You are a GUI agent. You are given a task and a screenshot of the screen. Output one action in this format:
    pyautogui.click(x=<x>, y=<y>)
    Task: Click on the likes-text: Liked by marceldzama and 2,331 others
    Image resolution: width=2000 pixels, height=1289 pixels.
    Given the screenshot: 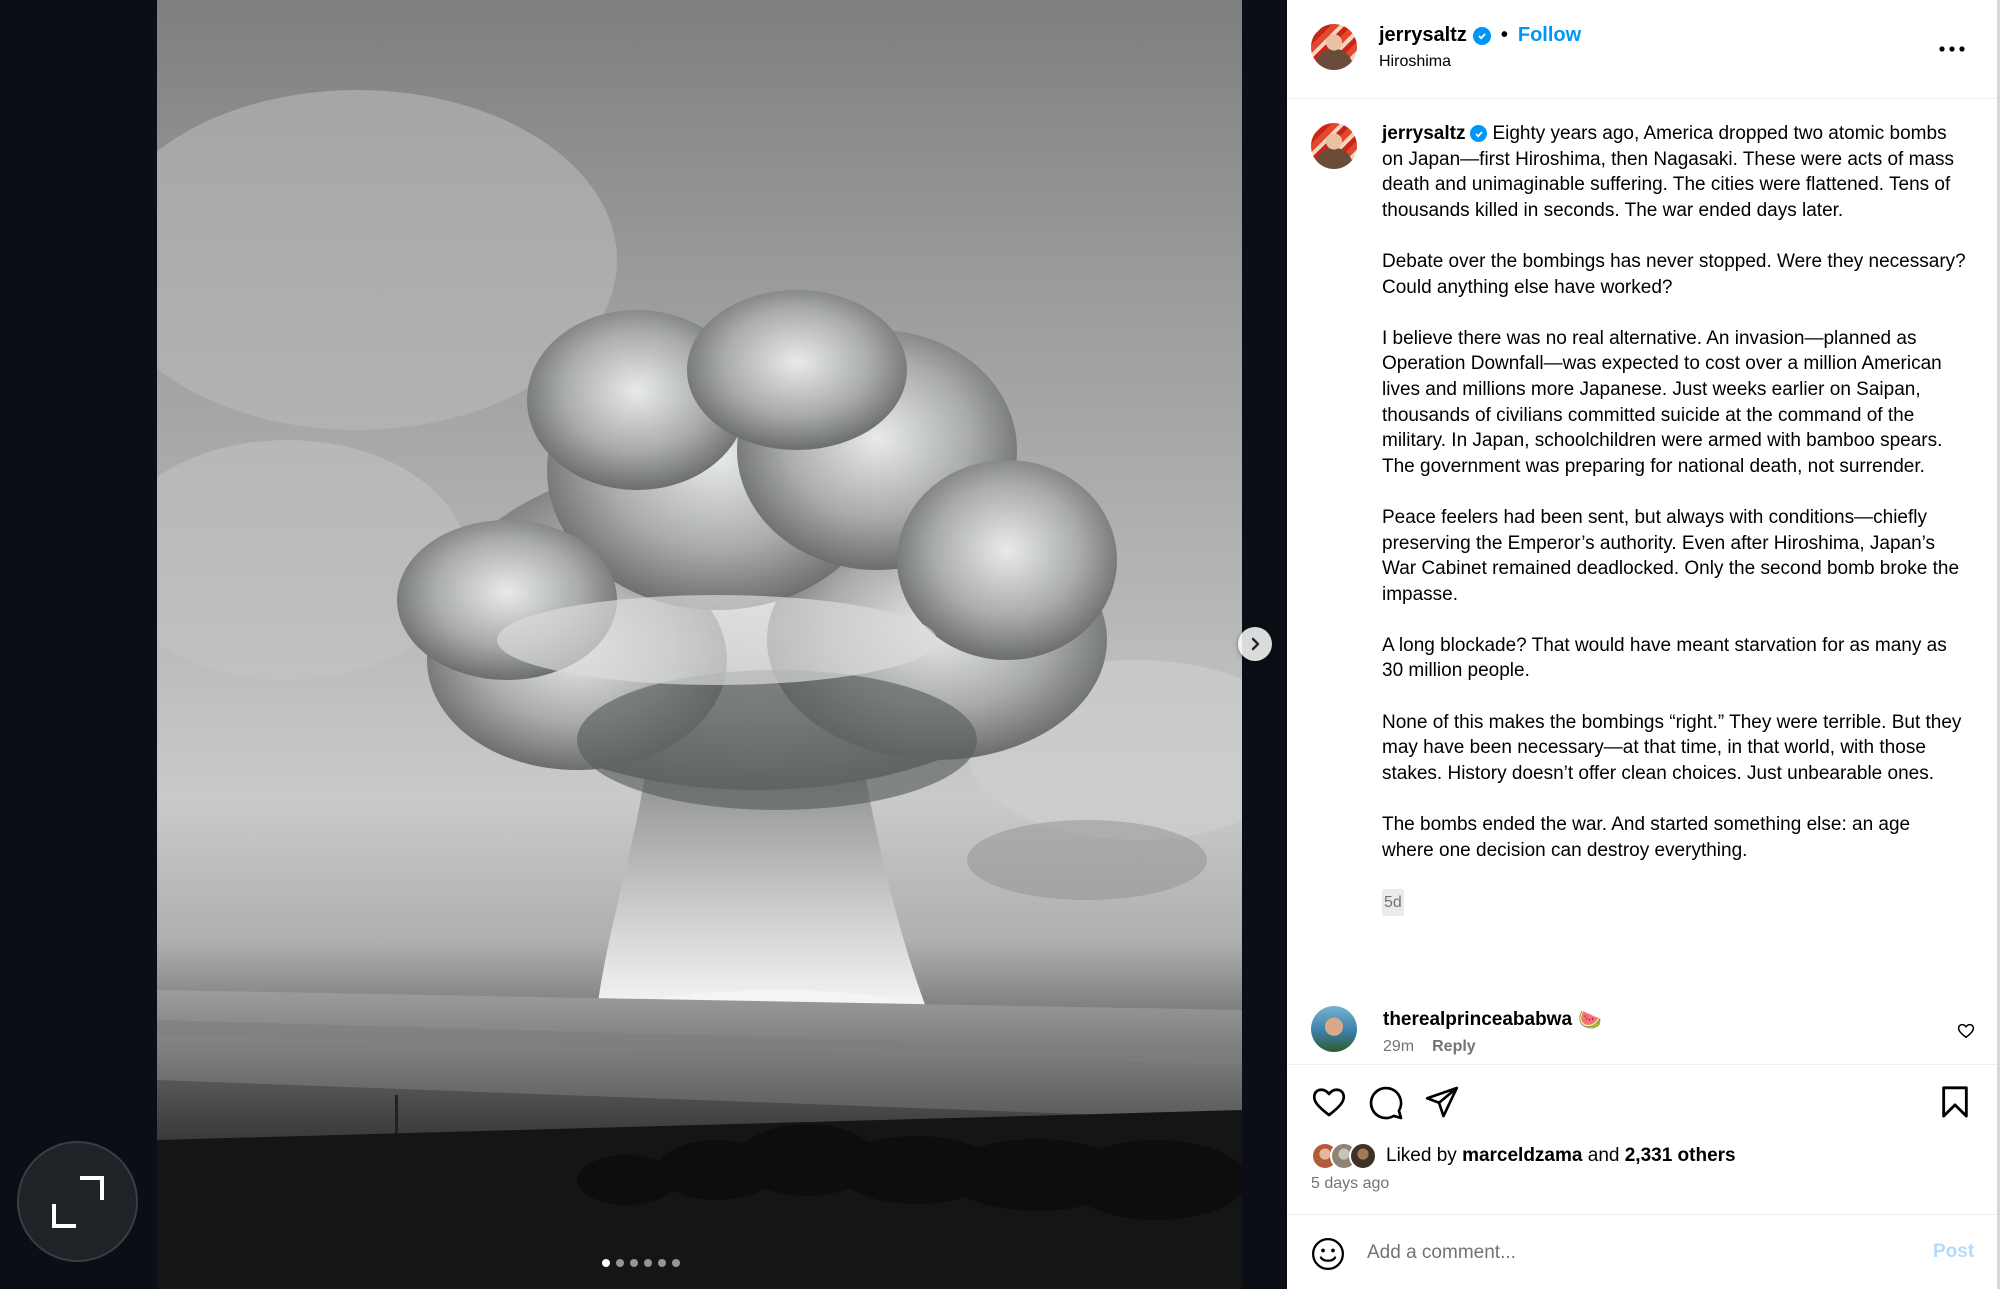 What is the action you would take?
    pyautogui.click(x=1561, y=1155)
    